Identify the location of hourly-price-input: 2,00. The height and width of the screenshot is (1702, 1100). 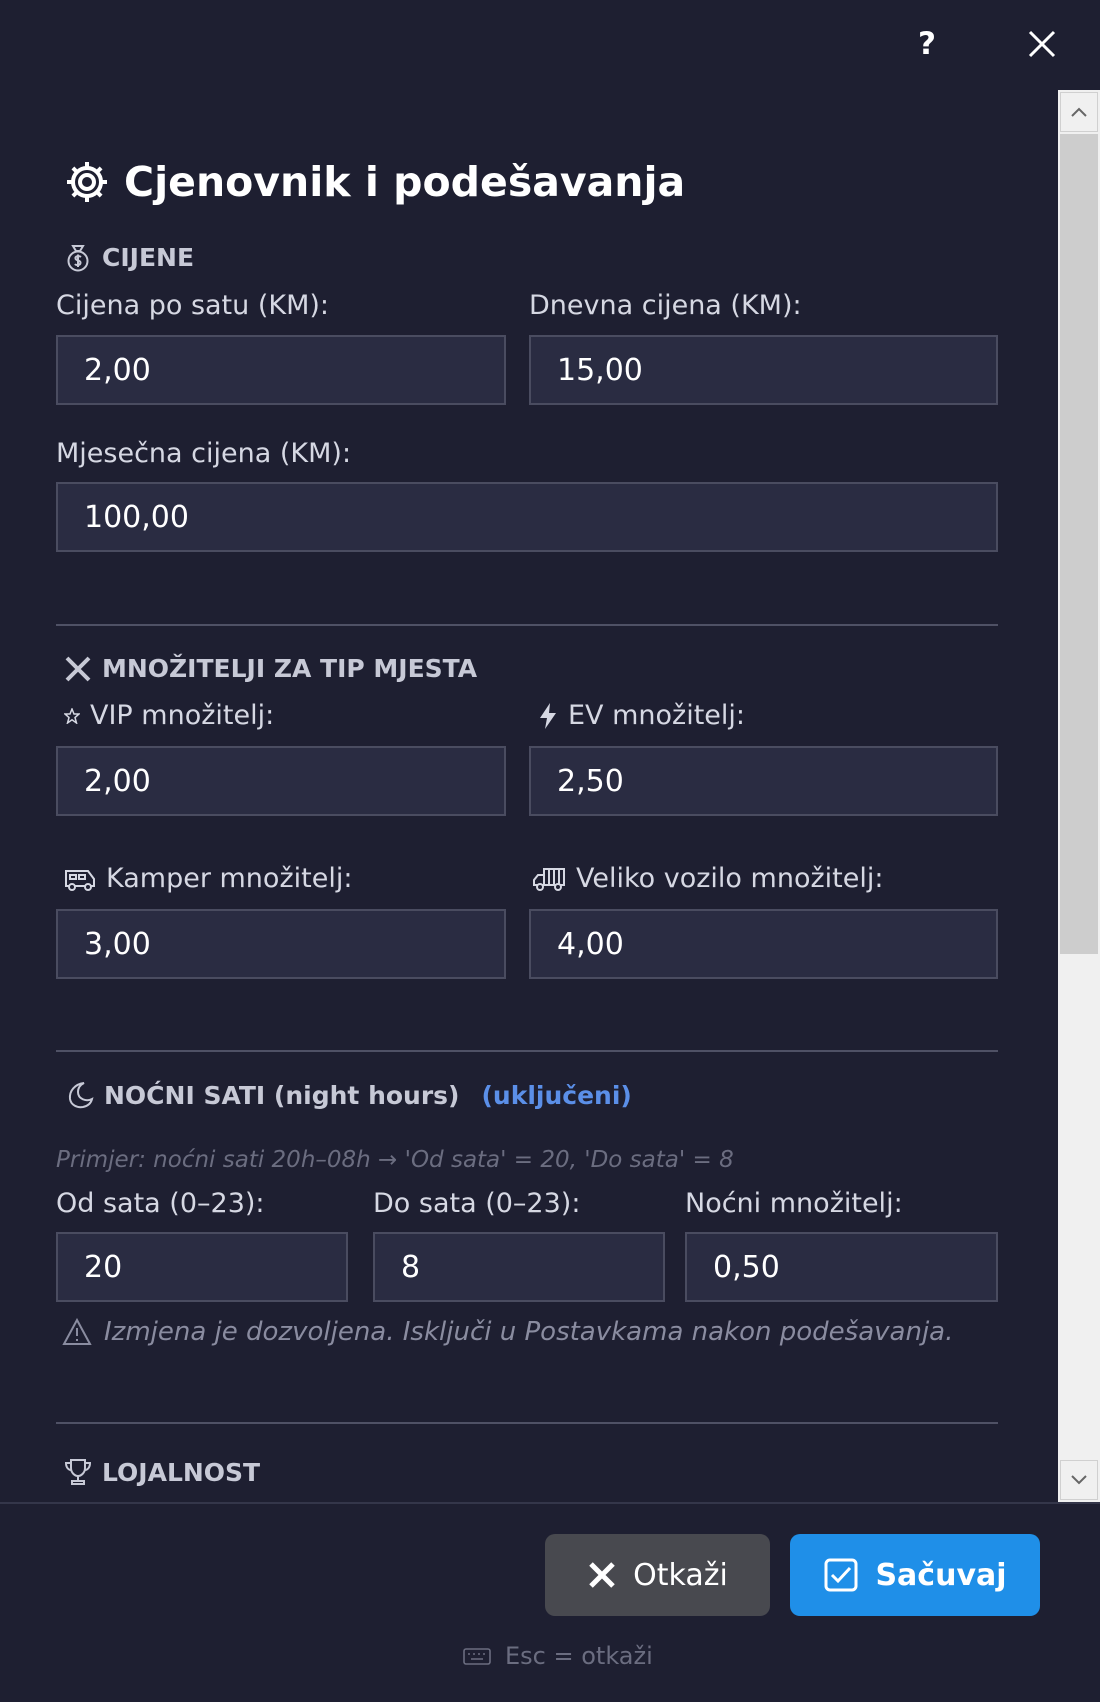
(281, 370).